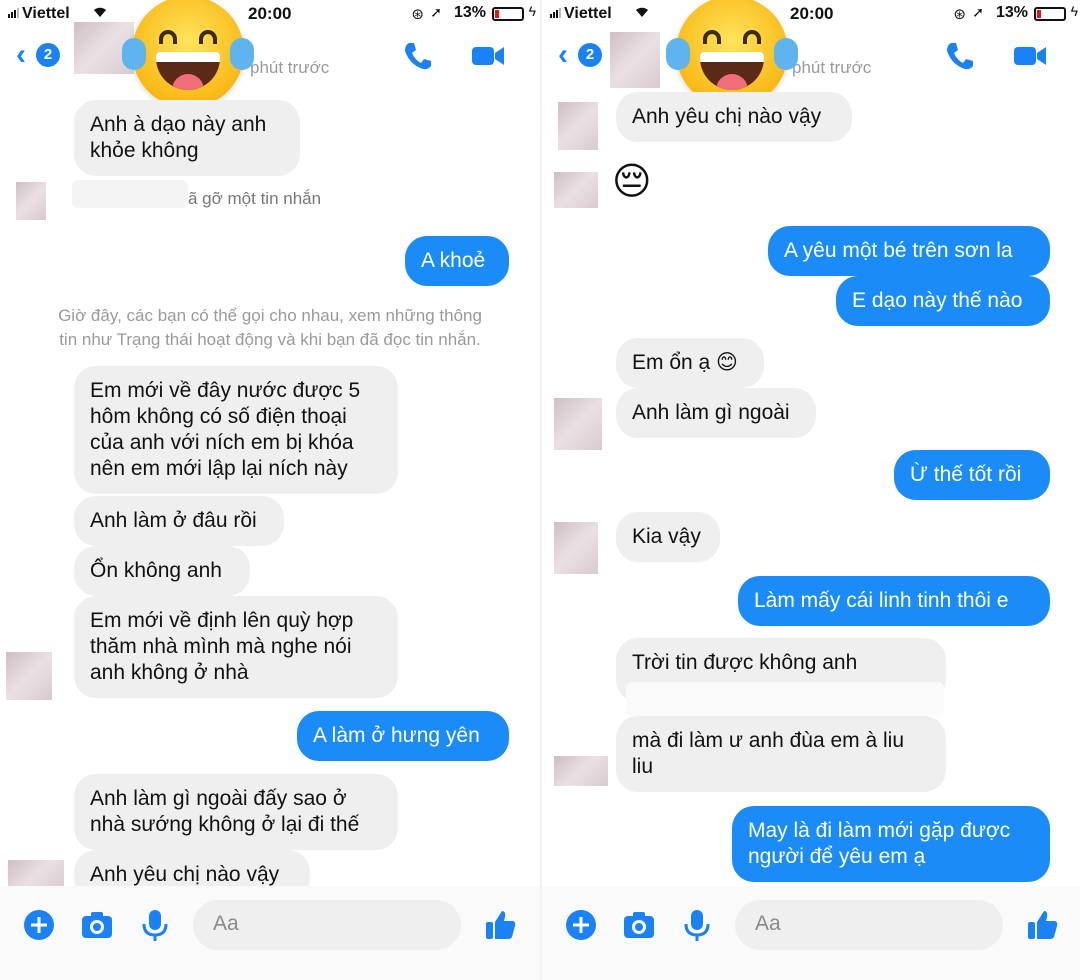 This screenshot has height=980, width=1080. What do you see at coordinates (716, 413) in the screenshot?
I see `message-bubble-incoming: Anh làm gì ngoài` at bounding box center [716, 413].